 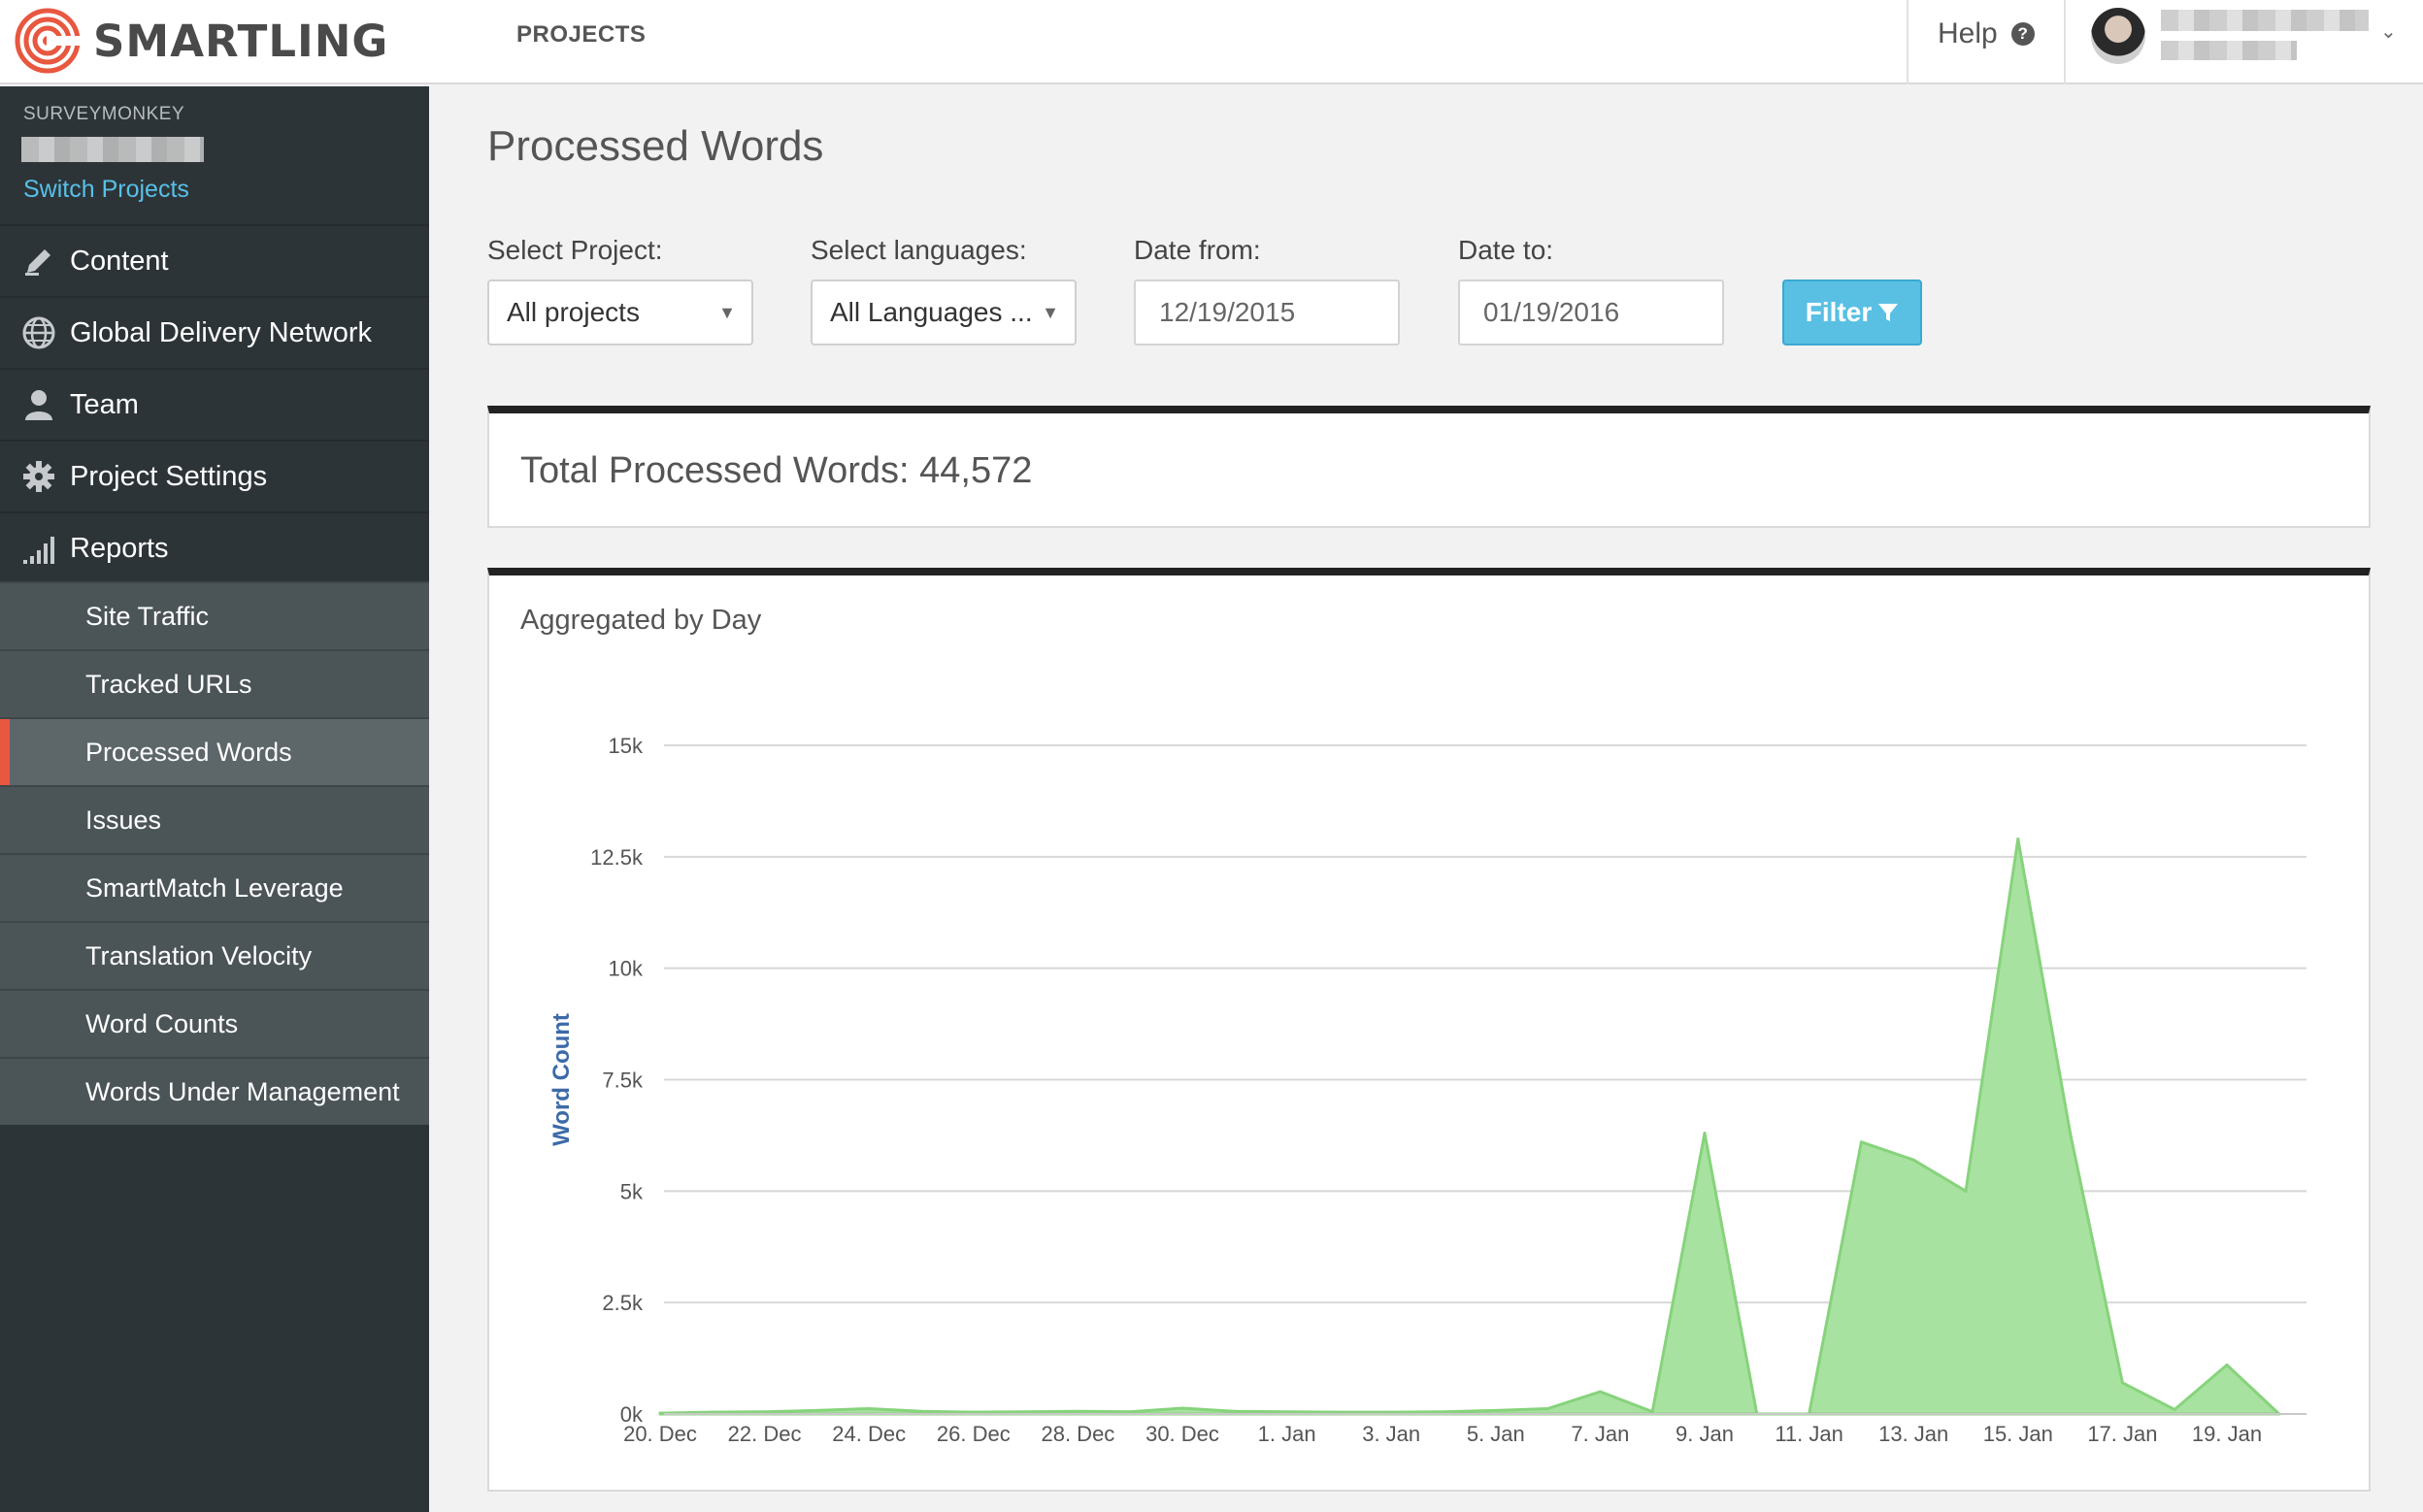 What do you see at coordinates (1809, 1434) in the screenshot?
I see `x-tick-label: 11. Jan` at bounding box center [1809, 1434].